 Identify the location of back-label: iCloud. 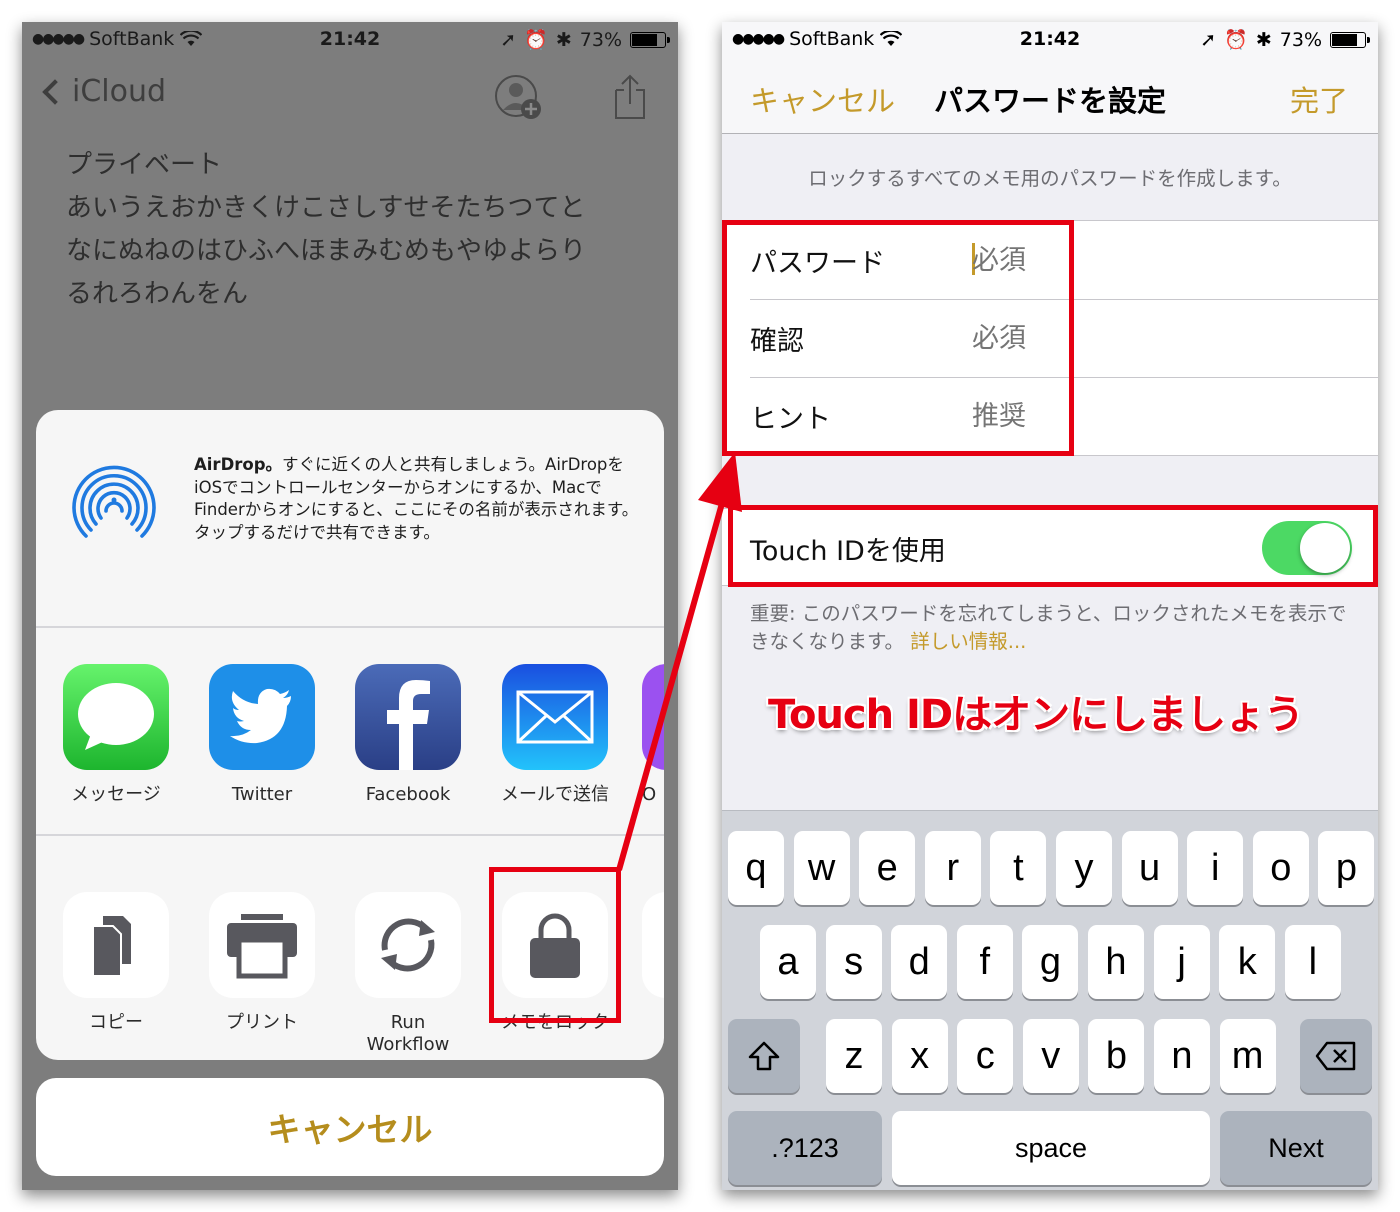
(119, 91).